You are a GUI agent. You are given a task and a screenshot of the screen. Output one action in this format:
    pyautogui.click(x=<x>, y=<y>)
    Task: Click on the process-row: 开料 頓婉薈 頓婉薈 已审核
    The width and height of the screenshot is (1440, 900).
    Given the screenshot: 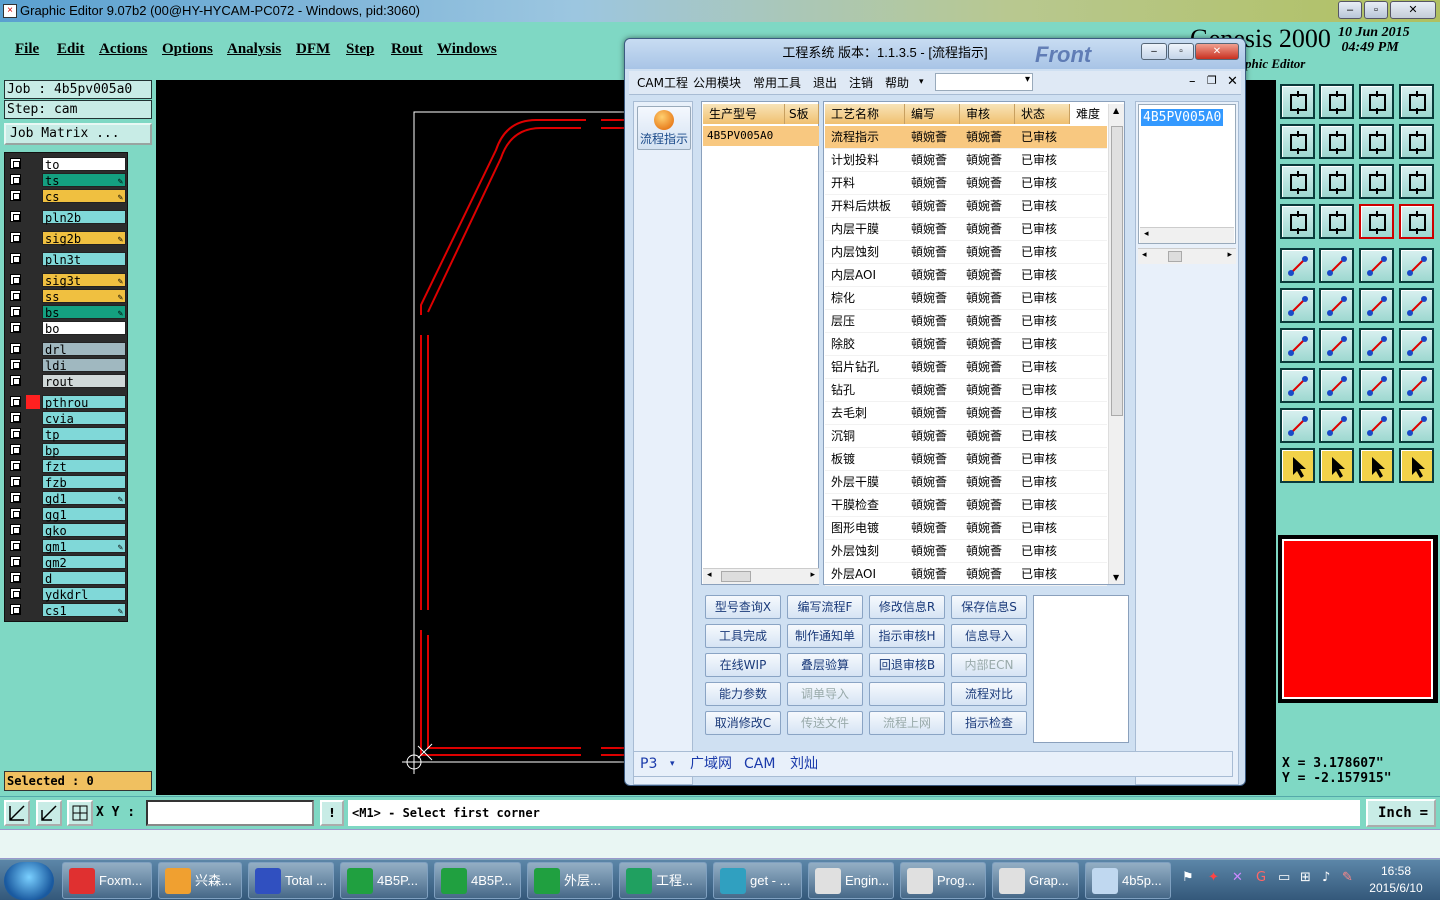 What is the action you would take?
    pyautogui.click(x=966, y=183)
    